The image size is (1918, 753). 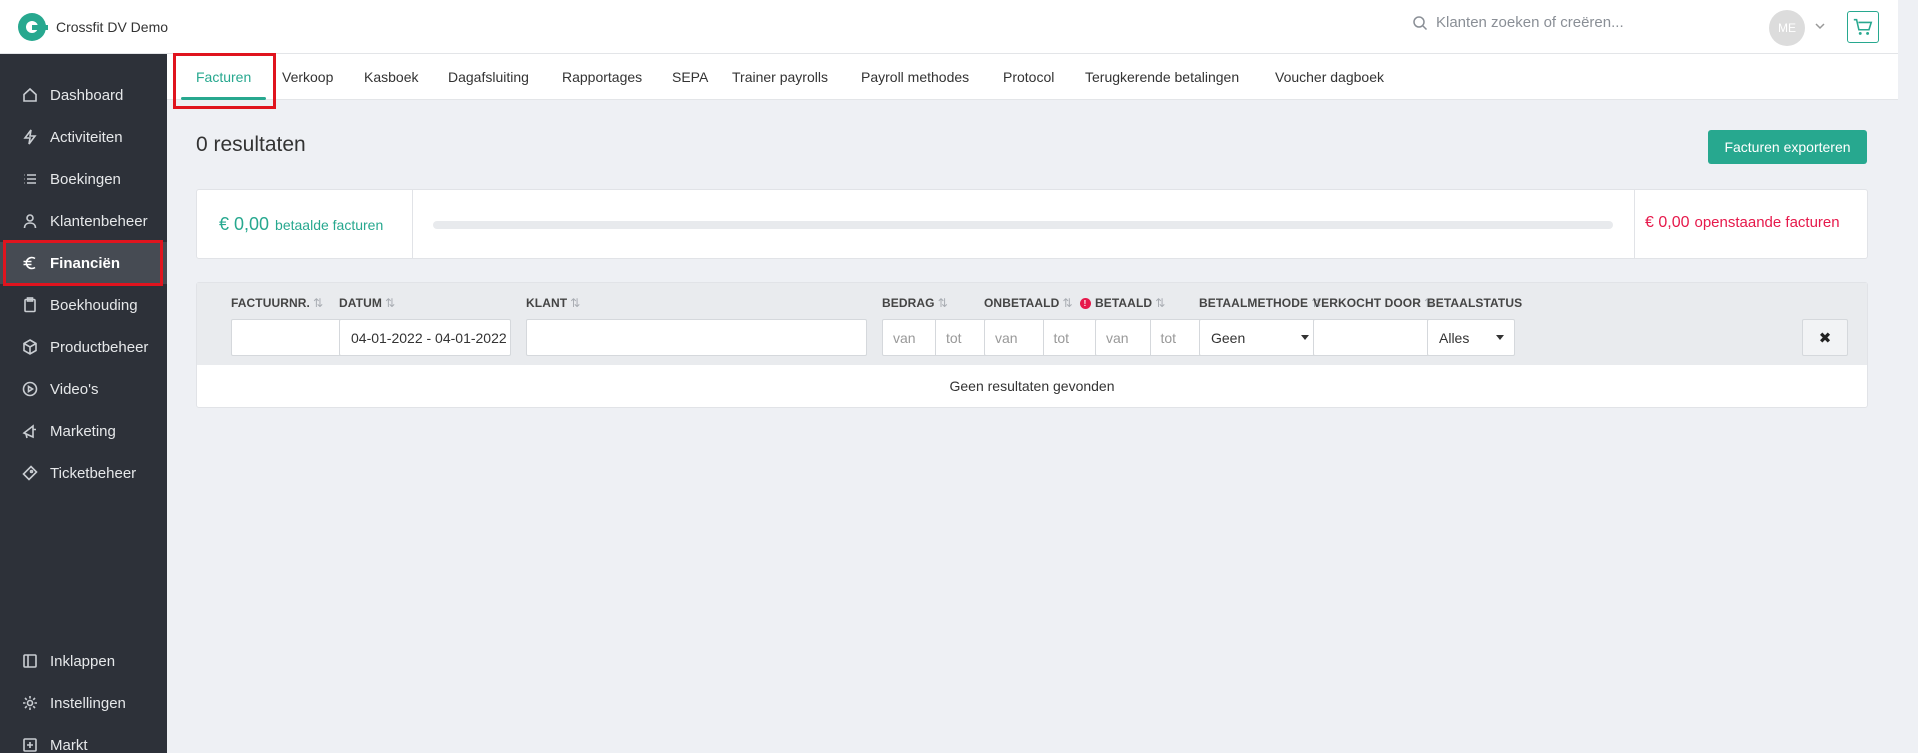 What do you see at coordinates (33, 27) in the screenshot?
I see `app-logo` at bounding box center [33, 27].